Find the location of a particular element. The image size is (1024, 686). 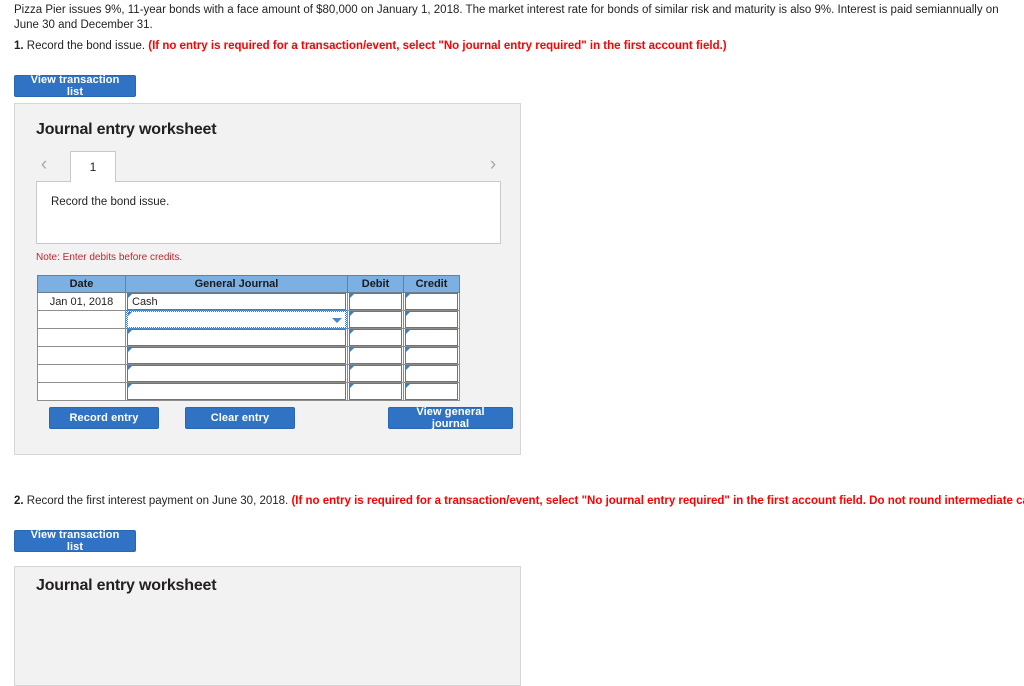

account-value: Cash is located at coordinates (145, 302).